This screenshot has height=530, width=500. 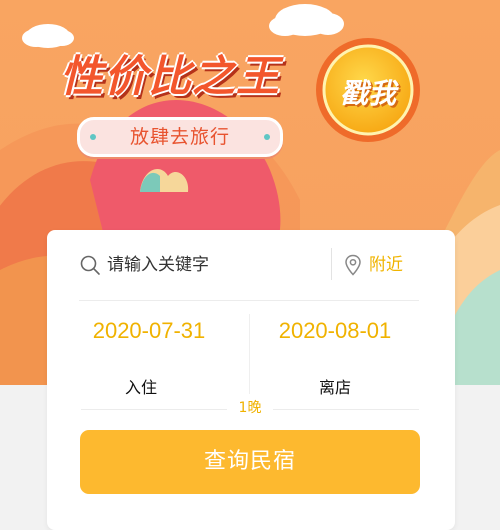 I want to click on checkout-date: 2020-08-01, so click(x=335, y=331).